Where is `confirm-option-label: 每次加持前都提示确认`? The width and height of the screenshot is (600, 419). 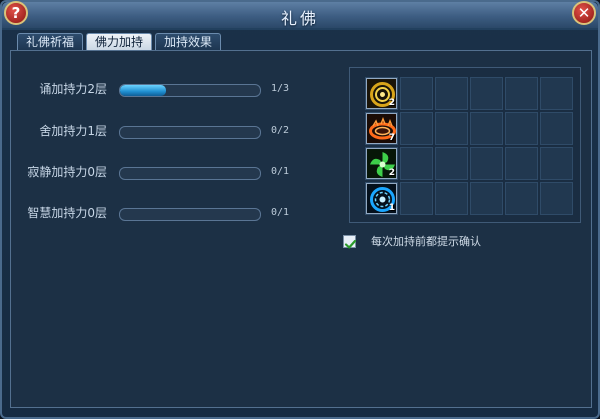
confirm-option-label: 每次加持前都提示确认 is located at coordinates (426, 241).